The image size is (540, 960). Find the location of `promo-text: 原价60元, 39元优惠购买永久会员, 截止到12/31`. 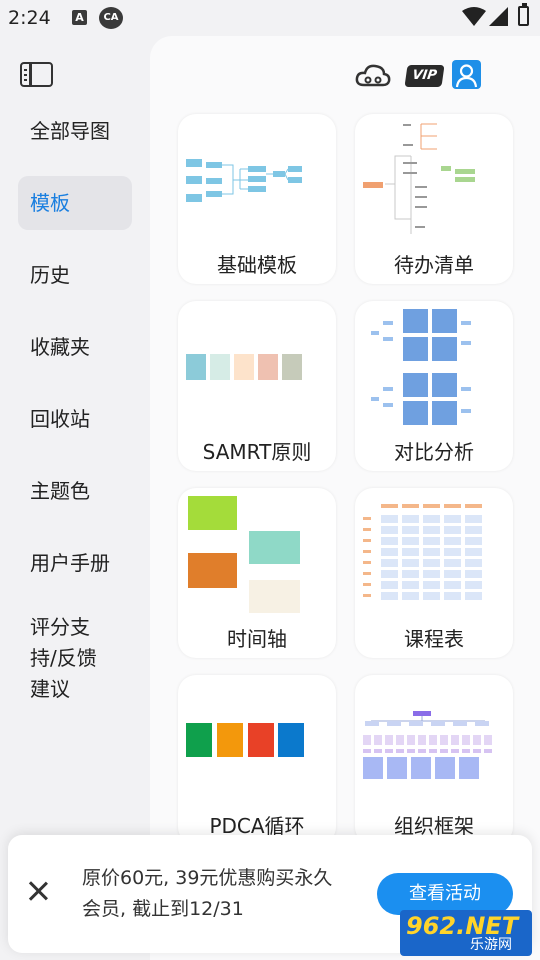

promo-text: 原价60元, 39元优惠购买永久会员, 截止到12/31 is located at coordinates (207, 893).